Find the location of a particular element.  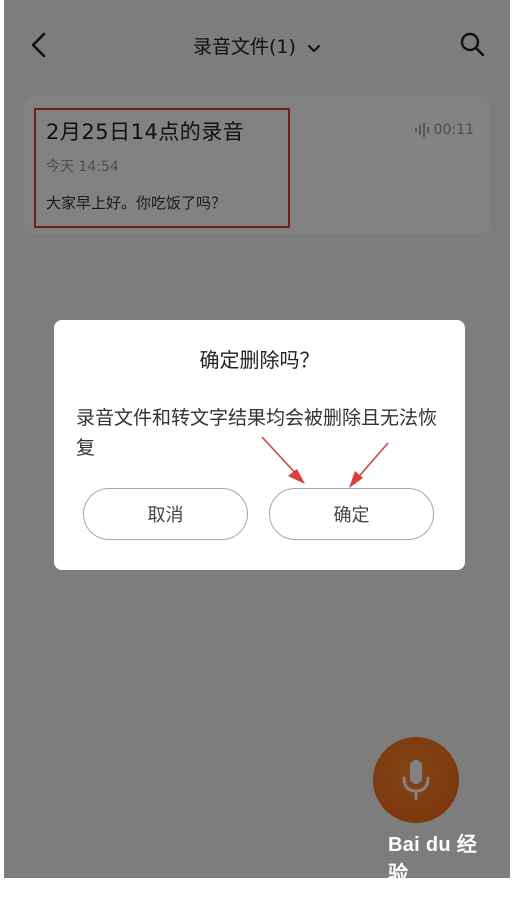

cancel-button: 取消 is located at coordinates (165, 514).